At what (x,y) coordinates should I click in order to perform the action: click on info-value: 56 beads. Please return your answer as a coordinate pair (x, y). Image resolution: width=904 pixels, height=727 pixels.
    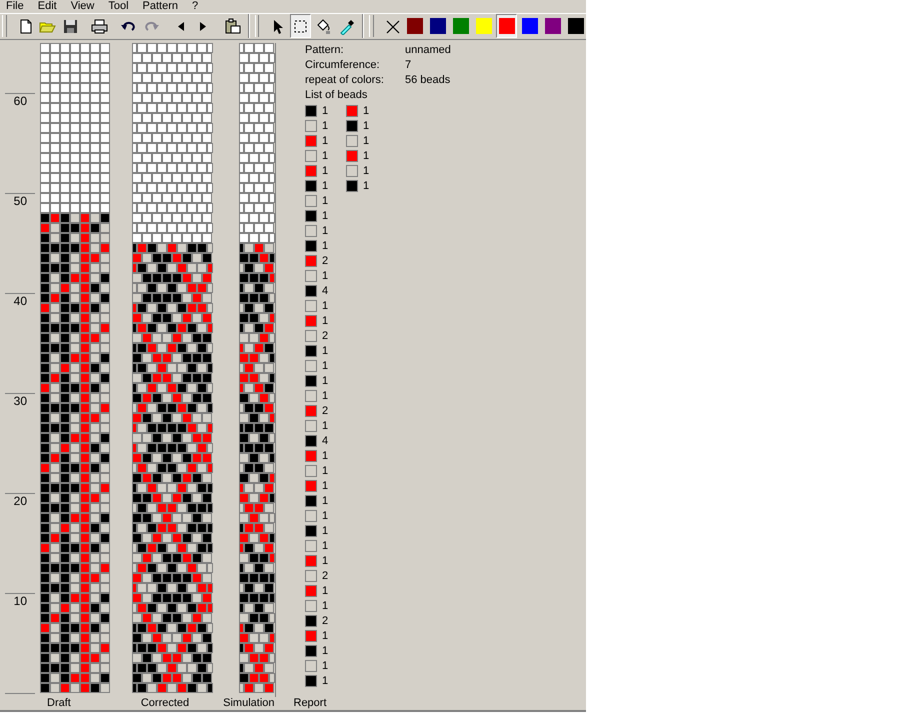
    Looking at the image, I should click on (427, 80).